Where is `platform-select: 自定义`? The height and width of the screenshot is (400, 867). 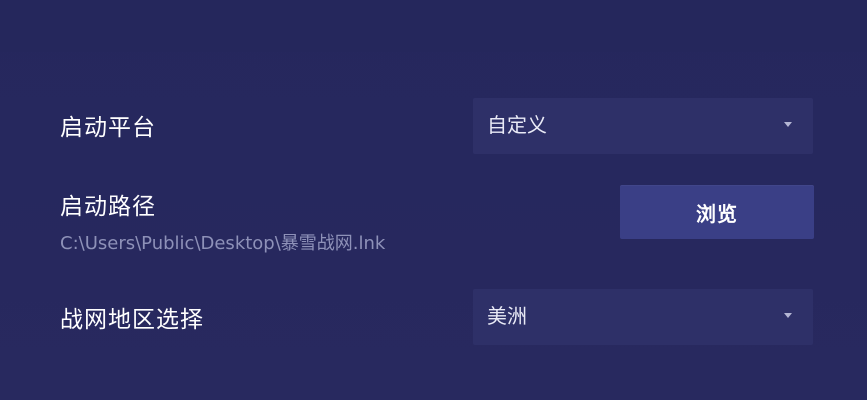 platform-select: 自定义 is located at coordinates (643, 126).